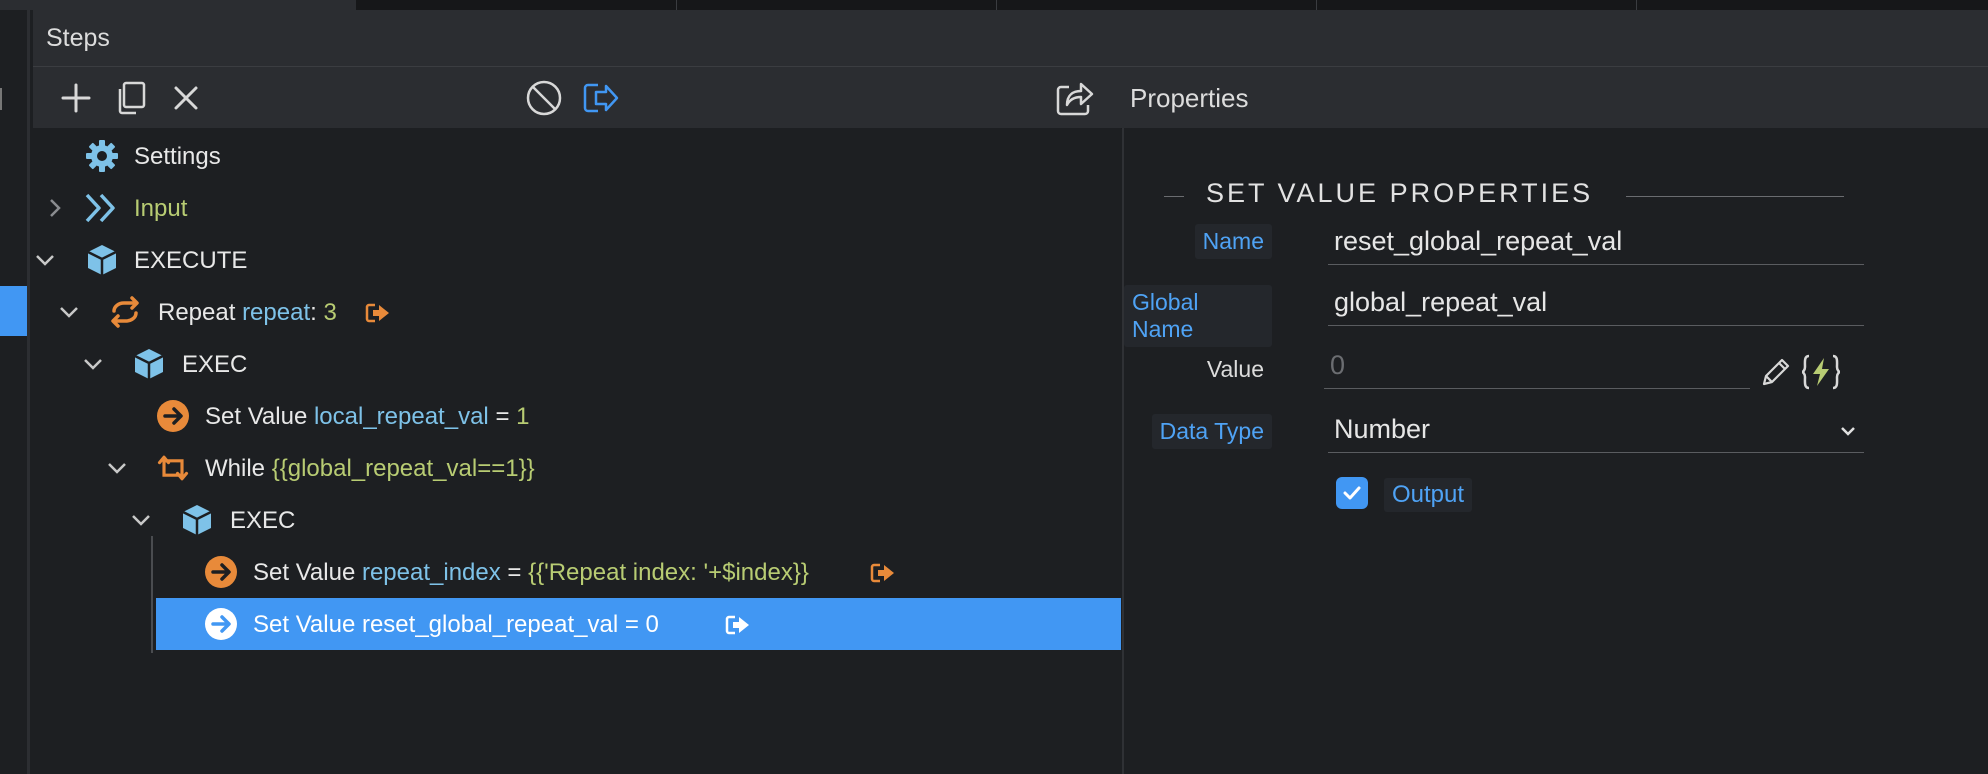 This screenshot has height=774, width=1988. I want to click on tree-item-input: Input, so click(577, 208).